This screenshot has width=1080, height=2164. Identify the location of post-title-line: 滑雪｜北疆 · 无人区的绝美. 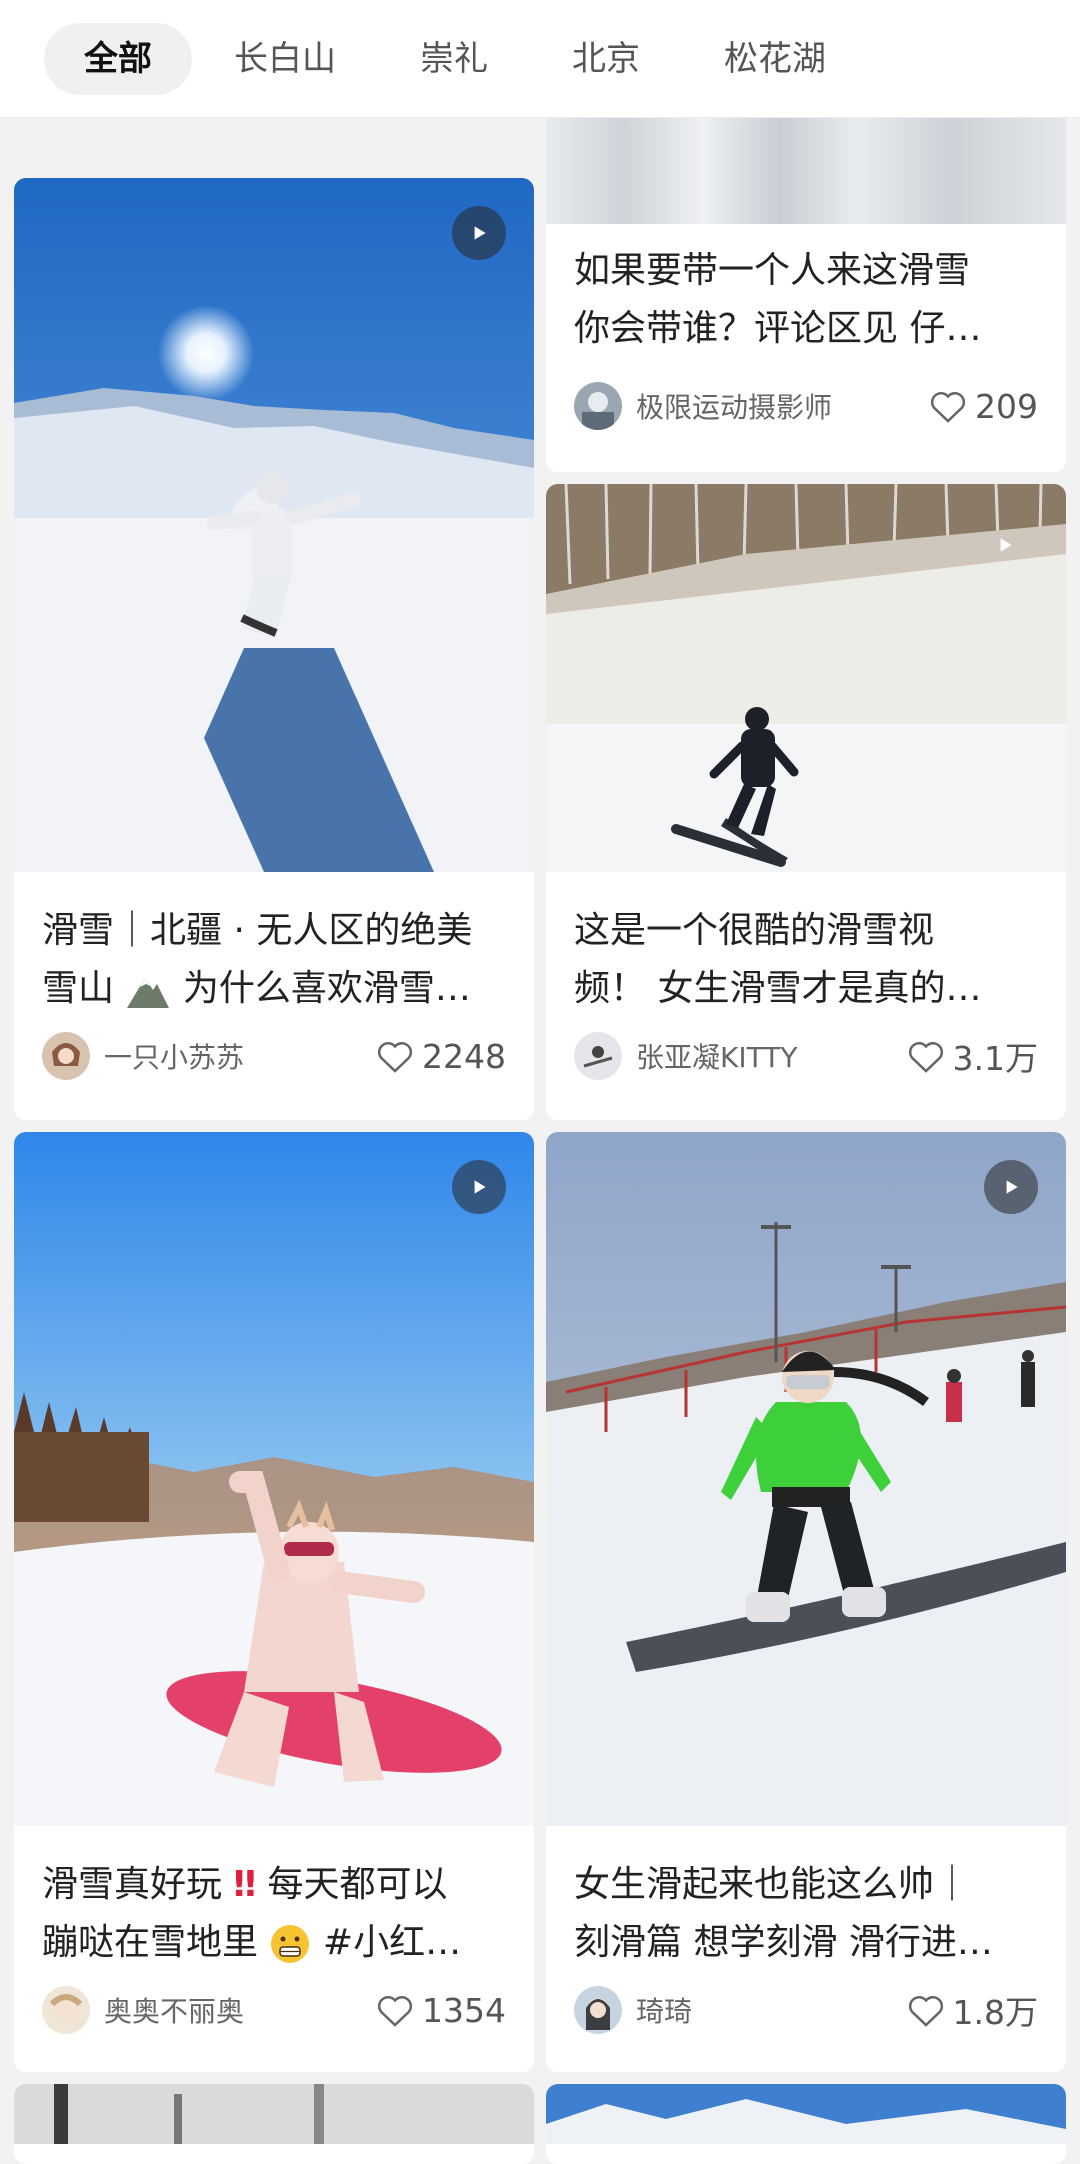
(257, 930).